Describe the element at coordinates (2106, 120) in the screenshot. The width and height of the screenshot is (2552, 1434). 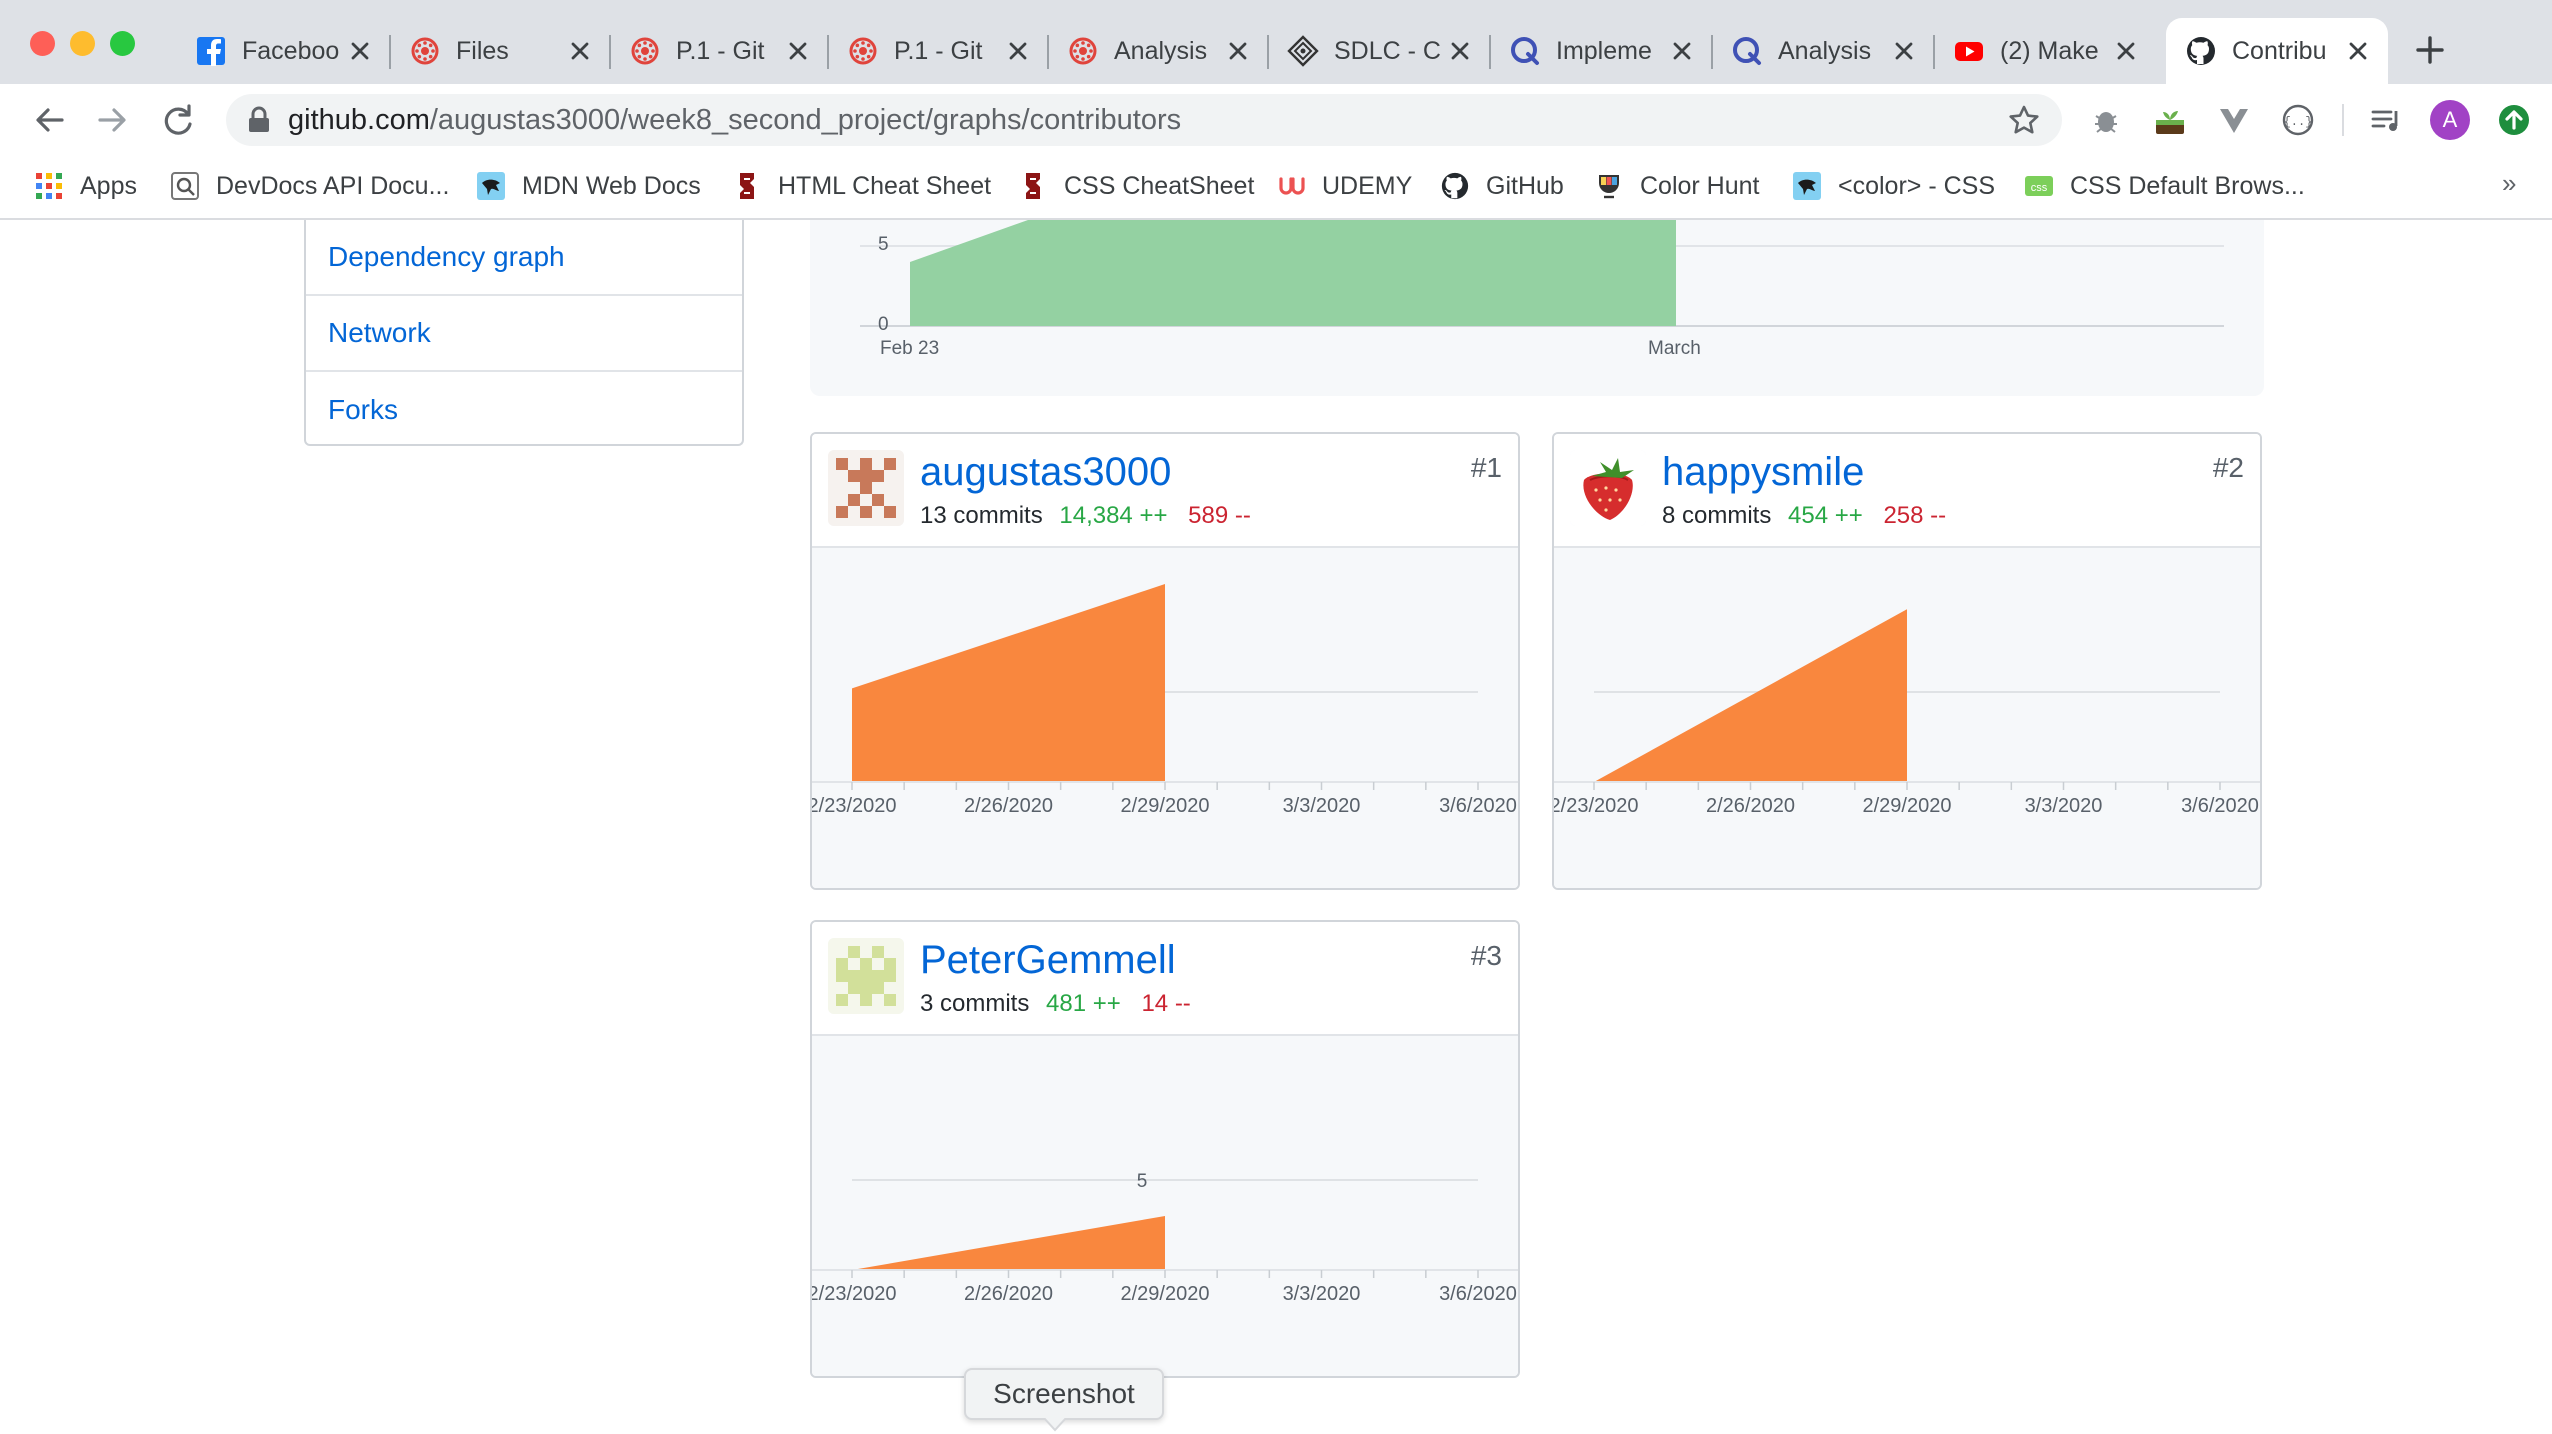
I see `bug-extension-button` at that location.